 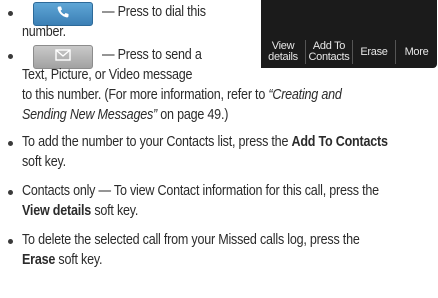 What do you see at coordinates (57, 211) in the screenshot?
I see `view-details-softkey-ref: View details` at bounding box center [57, 211].